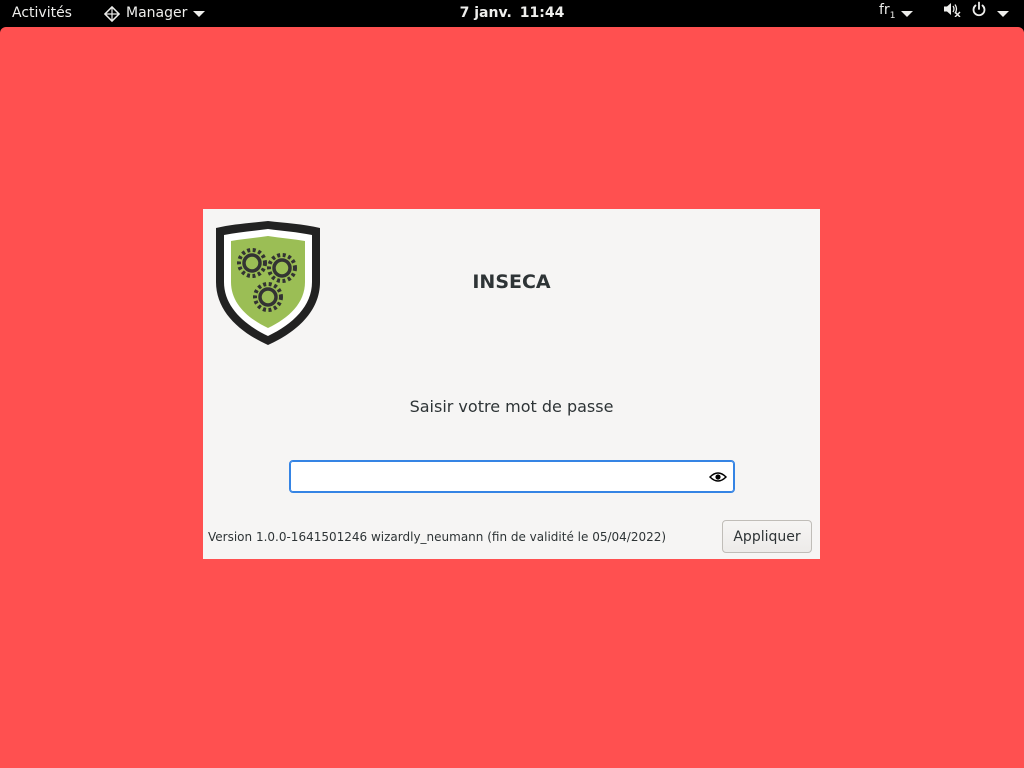  What do you see at coordinates (892, 15) in the screenshot?
I see `keyboard-layout-sub: 1` at bounding box center [892, 15].